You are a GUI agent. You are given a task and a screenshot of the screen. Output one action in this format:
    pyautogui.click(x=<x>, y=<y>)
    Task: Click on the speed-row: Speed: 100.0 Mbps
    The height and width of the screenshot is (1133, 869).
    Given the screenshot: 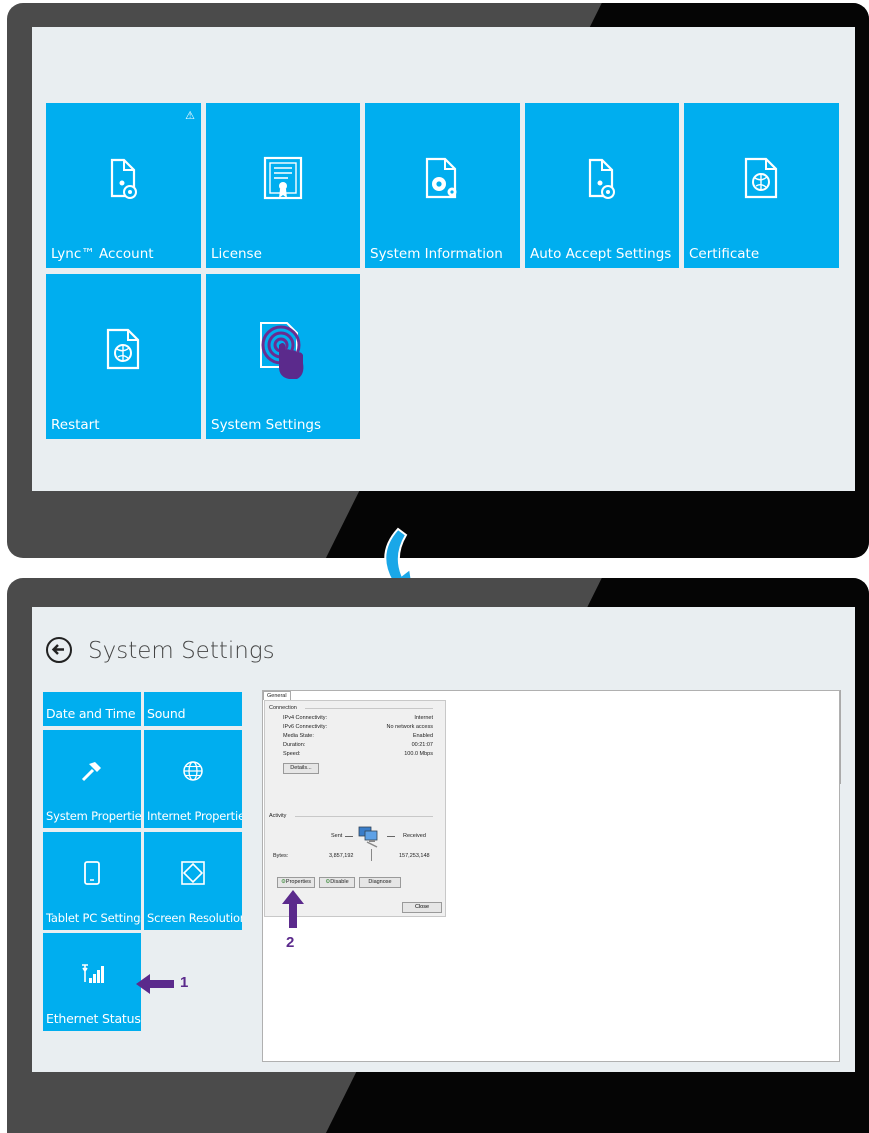 What is the action you would take?
    pyautogui.click(x=358, y=754)
    